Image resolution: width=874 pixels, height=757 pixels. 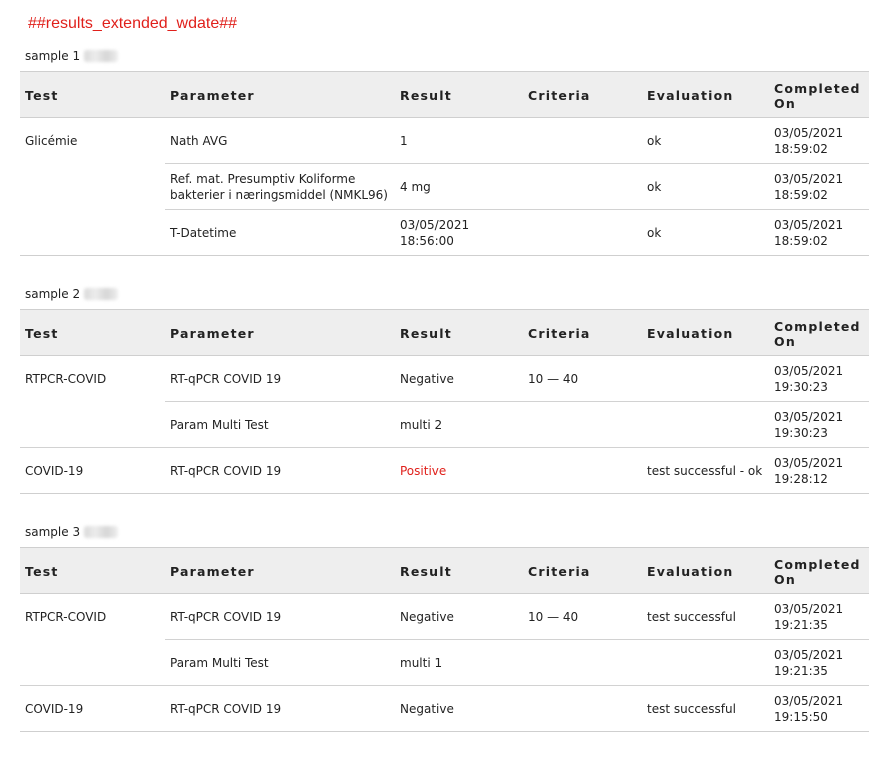 I want to click on sample-name: sample 2, so click(x=53, y=294).